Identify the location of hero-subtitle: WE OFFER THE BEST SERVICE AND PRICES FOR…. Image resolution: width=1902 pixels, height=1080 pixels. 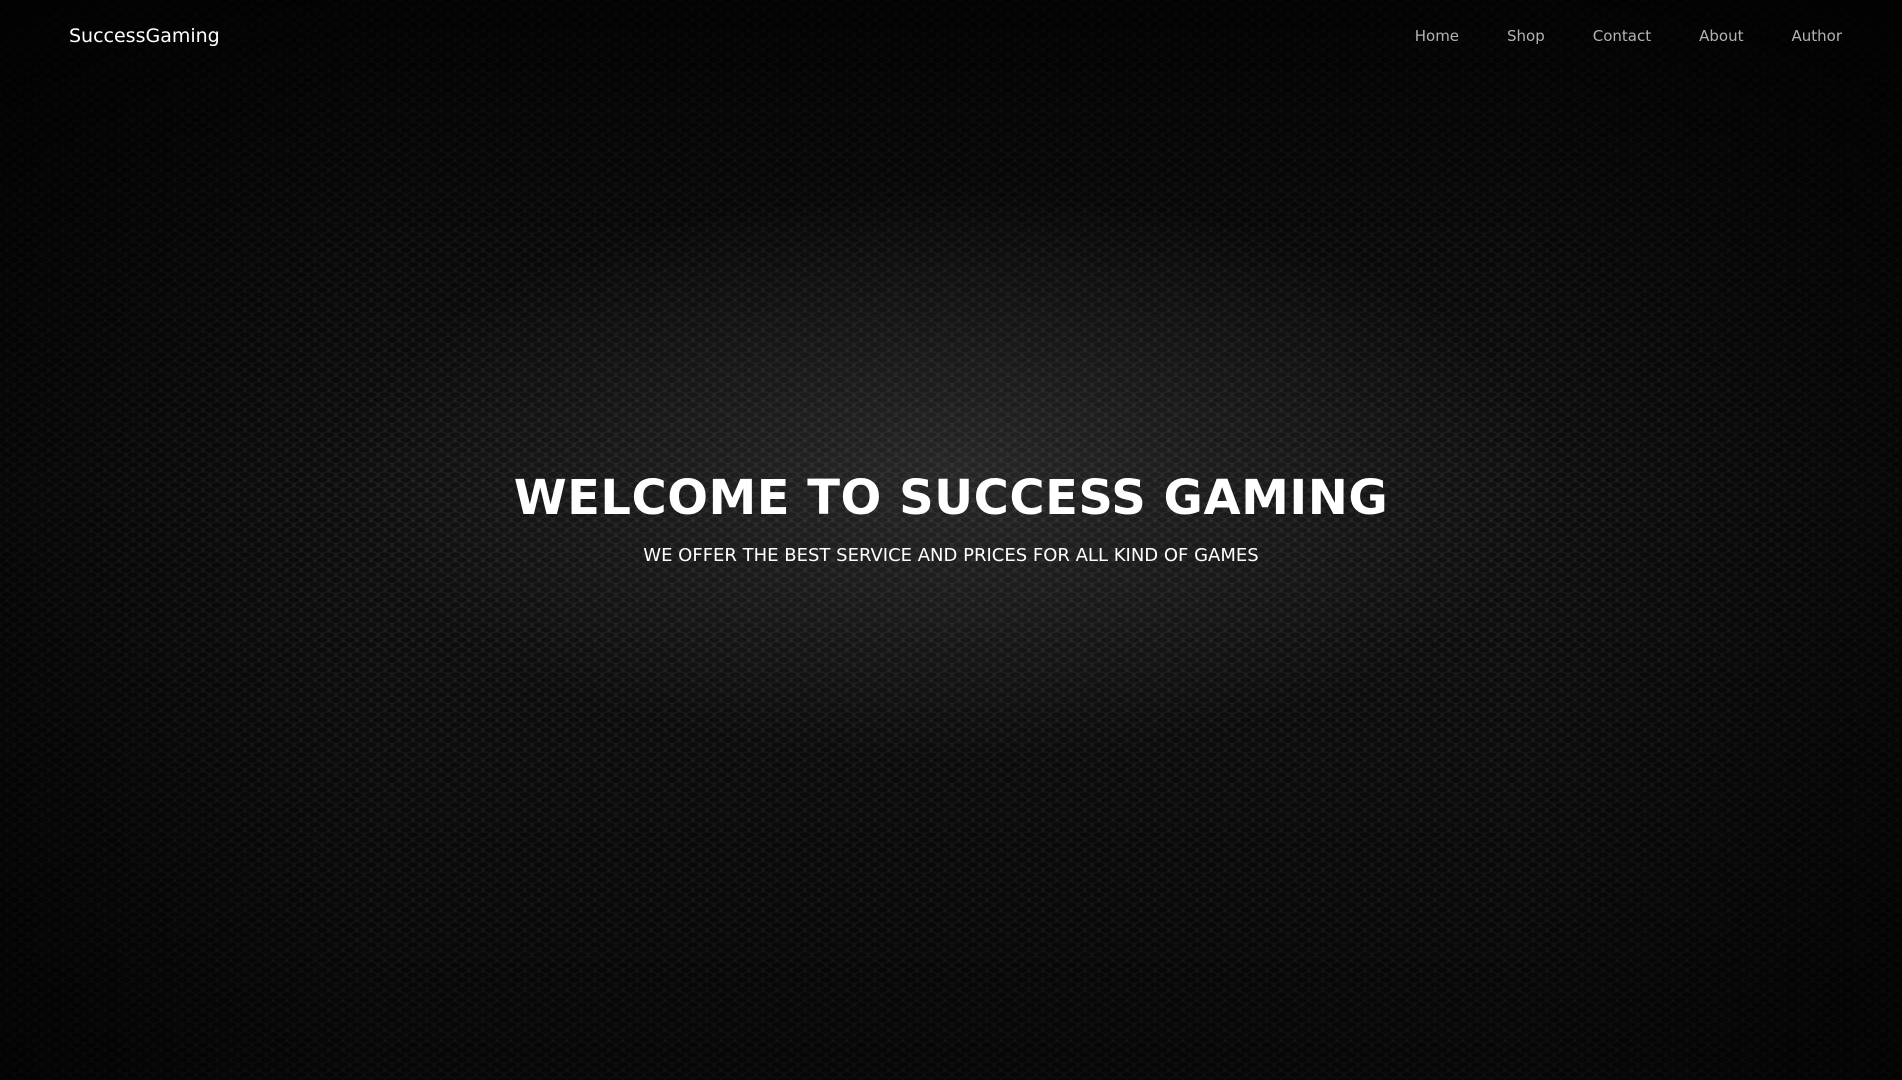
(951, 555).